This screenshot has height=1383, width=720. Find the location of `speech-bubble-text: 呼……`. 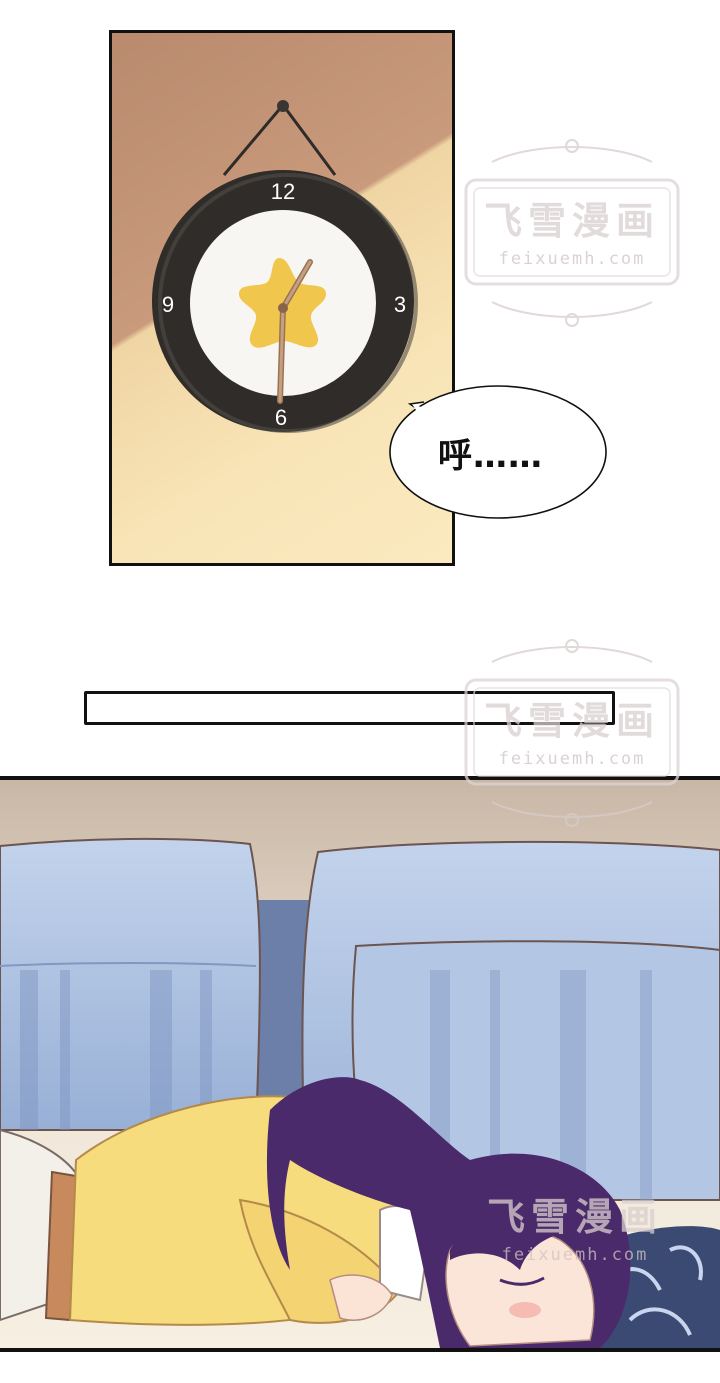

speech-bubble-text: 呼…… is located at coordinates (490, 456).